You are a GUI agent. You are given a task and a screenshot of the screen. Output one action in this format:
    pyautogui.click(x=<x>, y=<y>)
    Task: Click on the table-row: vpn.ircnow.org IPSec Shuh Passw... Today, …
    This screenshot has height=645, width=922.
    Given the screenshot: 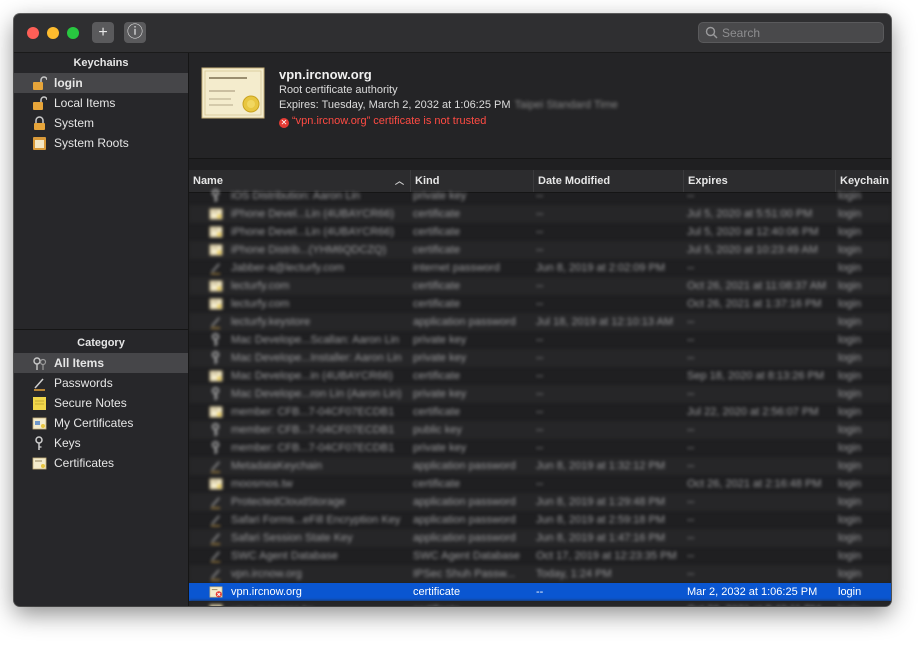 What is the action you would take?
    pyautogui.click(x=540, y=574)
    